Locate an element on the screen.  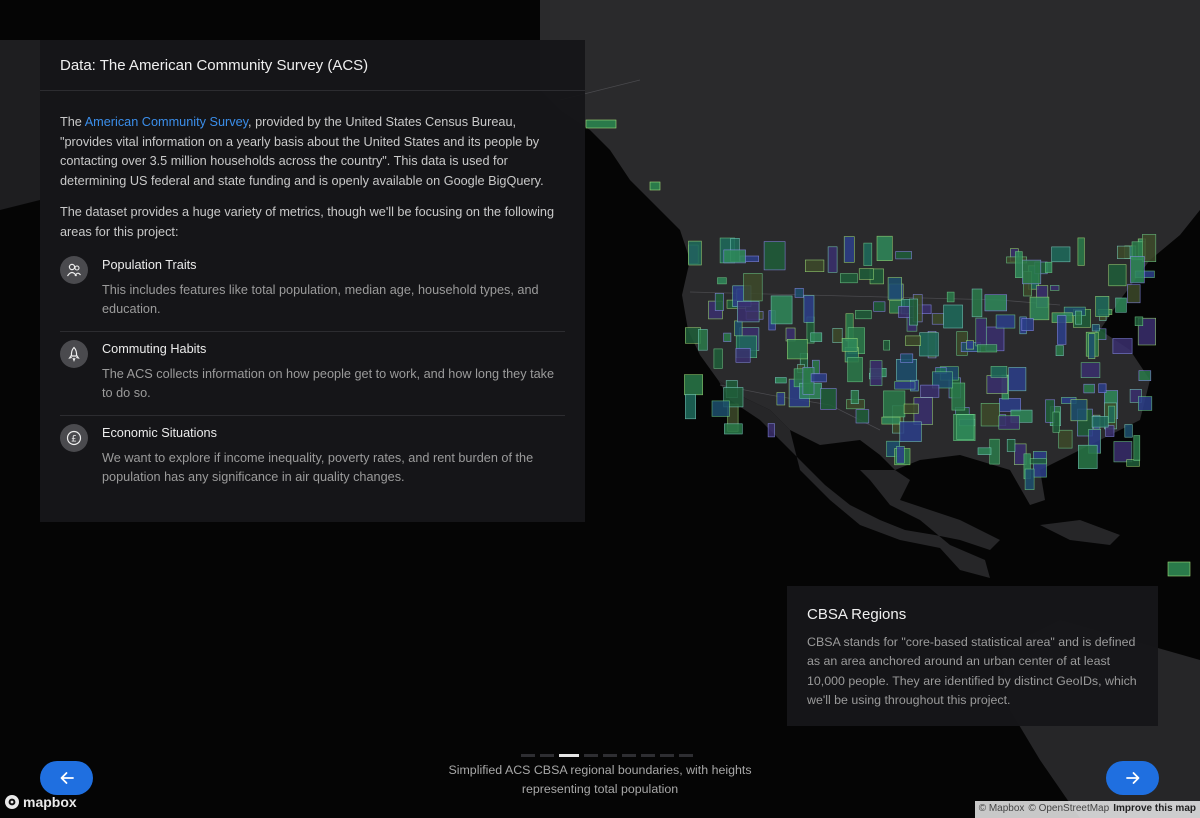
alaska-land is located at coordinates (20, 125).